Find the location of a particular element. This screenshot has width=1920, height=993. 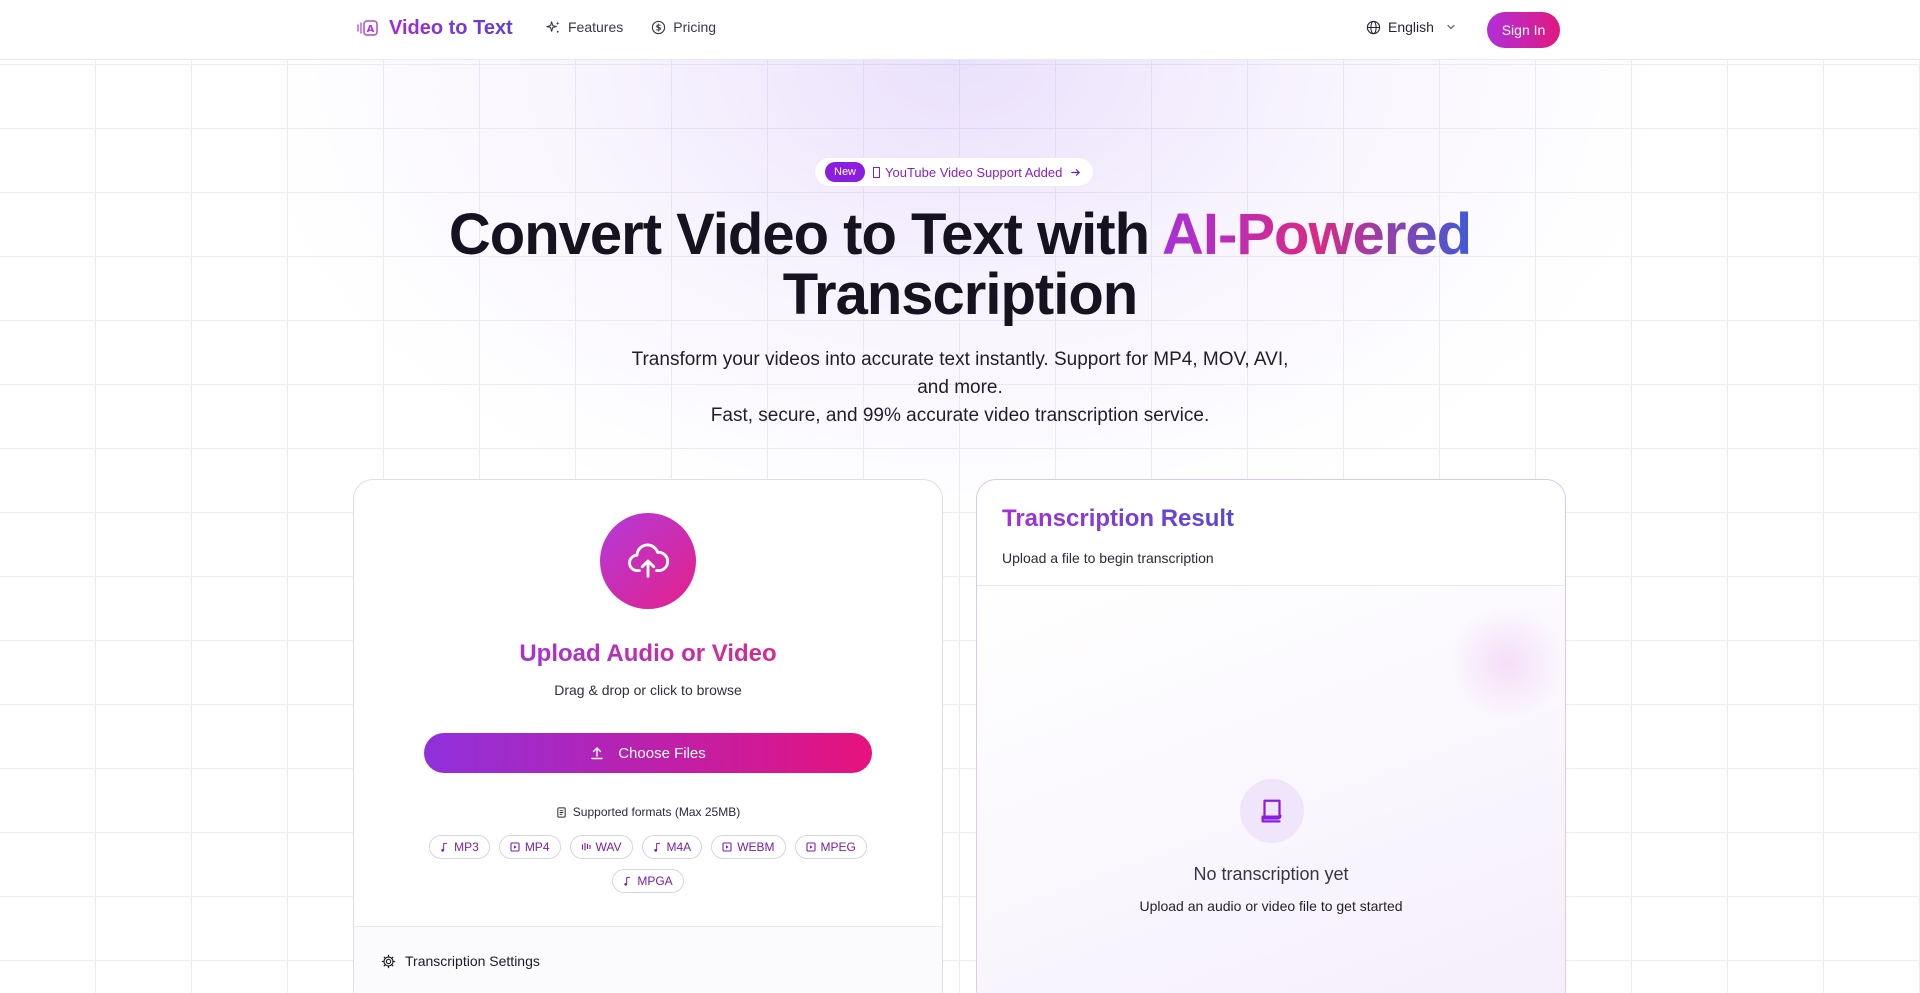

result-title: Transcription Result is located at coordinates (1118, 518).